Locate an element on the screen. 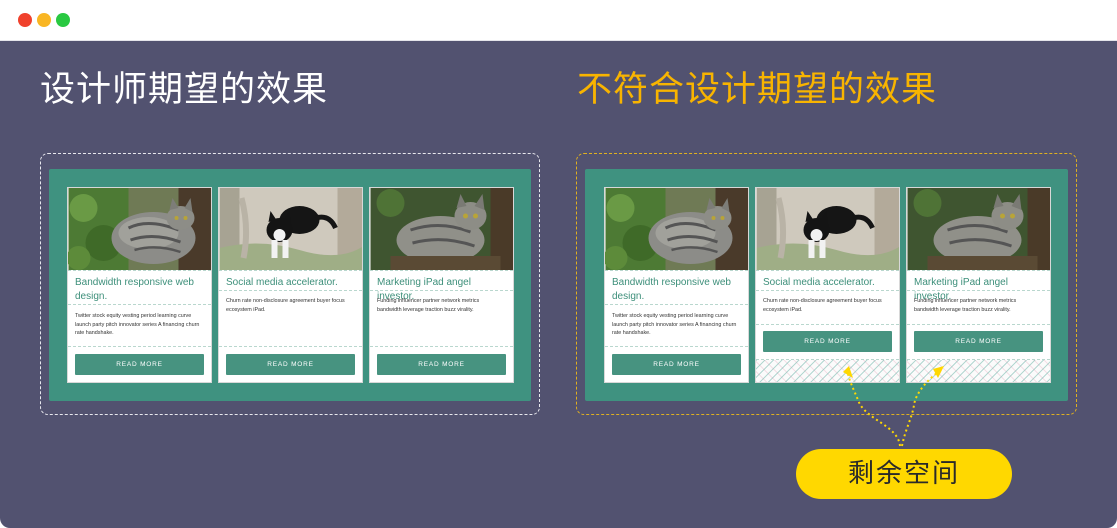 The image size is (1117, 528). minimize-window-button is located at coordinates (44, 20).